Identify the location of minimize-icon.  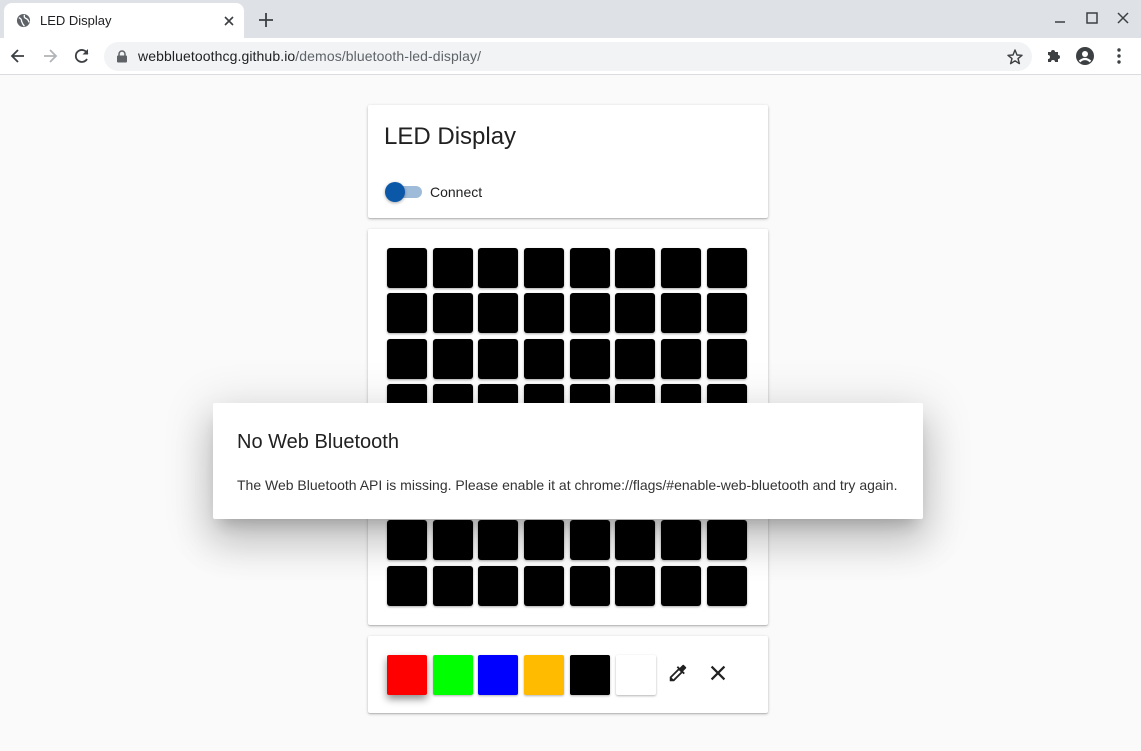
(1060, 18).